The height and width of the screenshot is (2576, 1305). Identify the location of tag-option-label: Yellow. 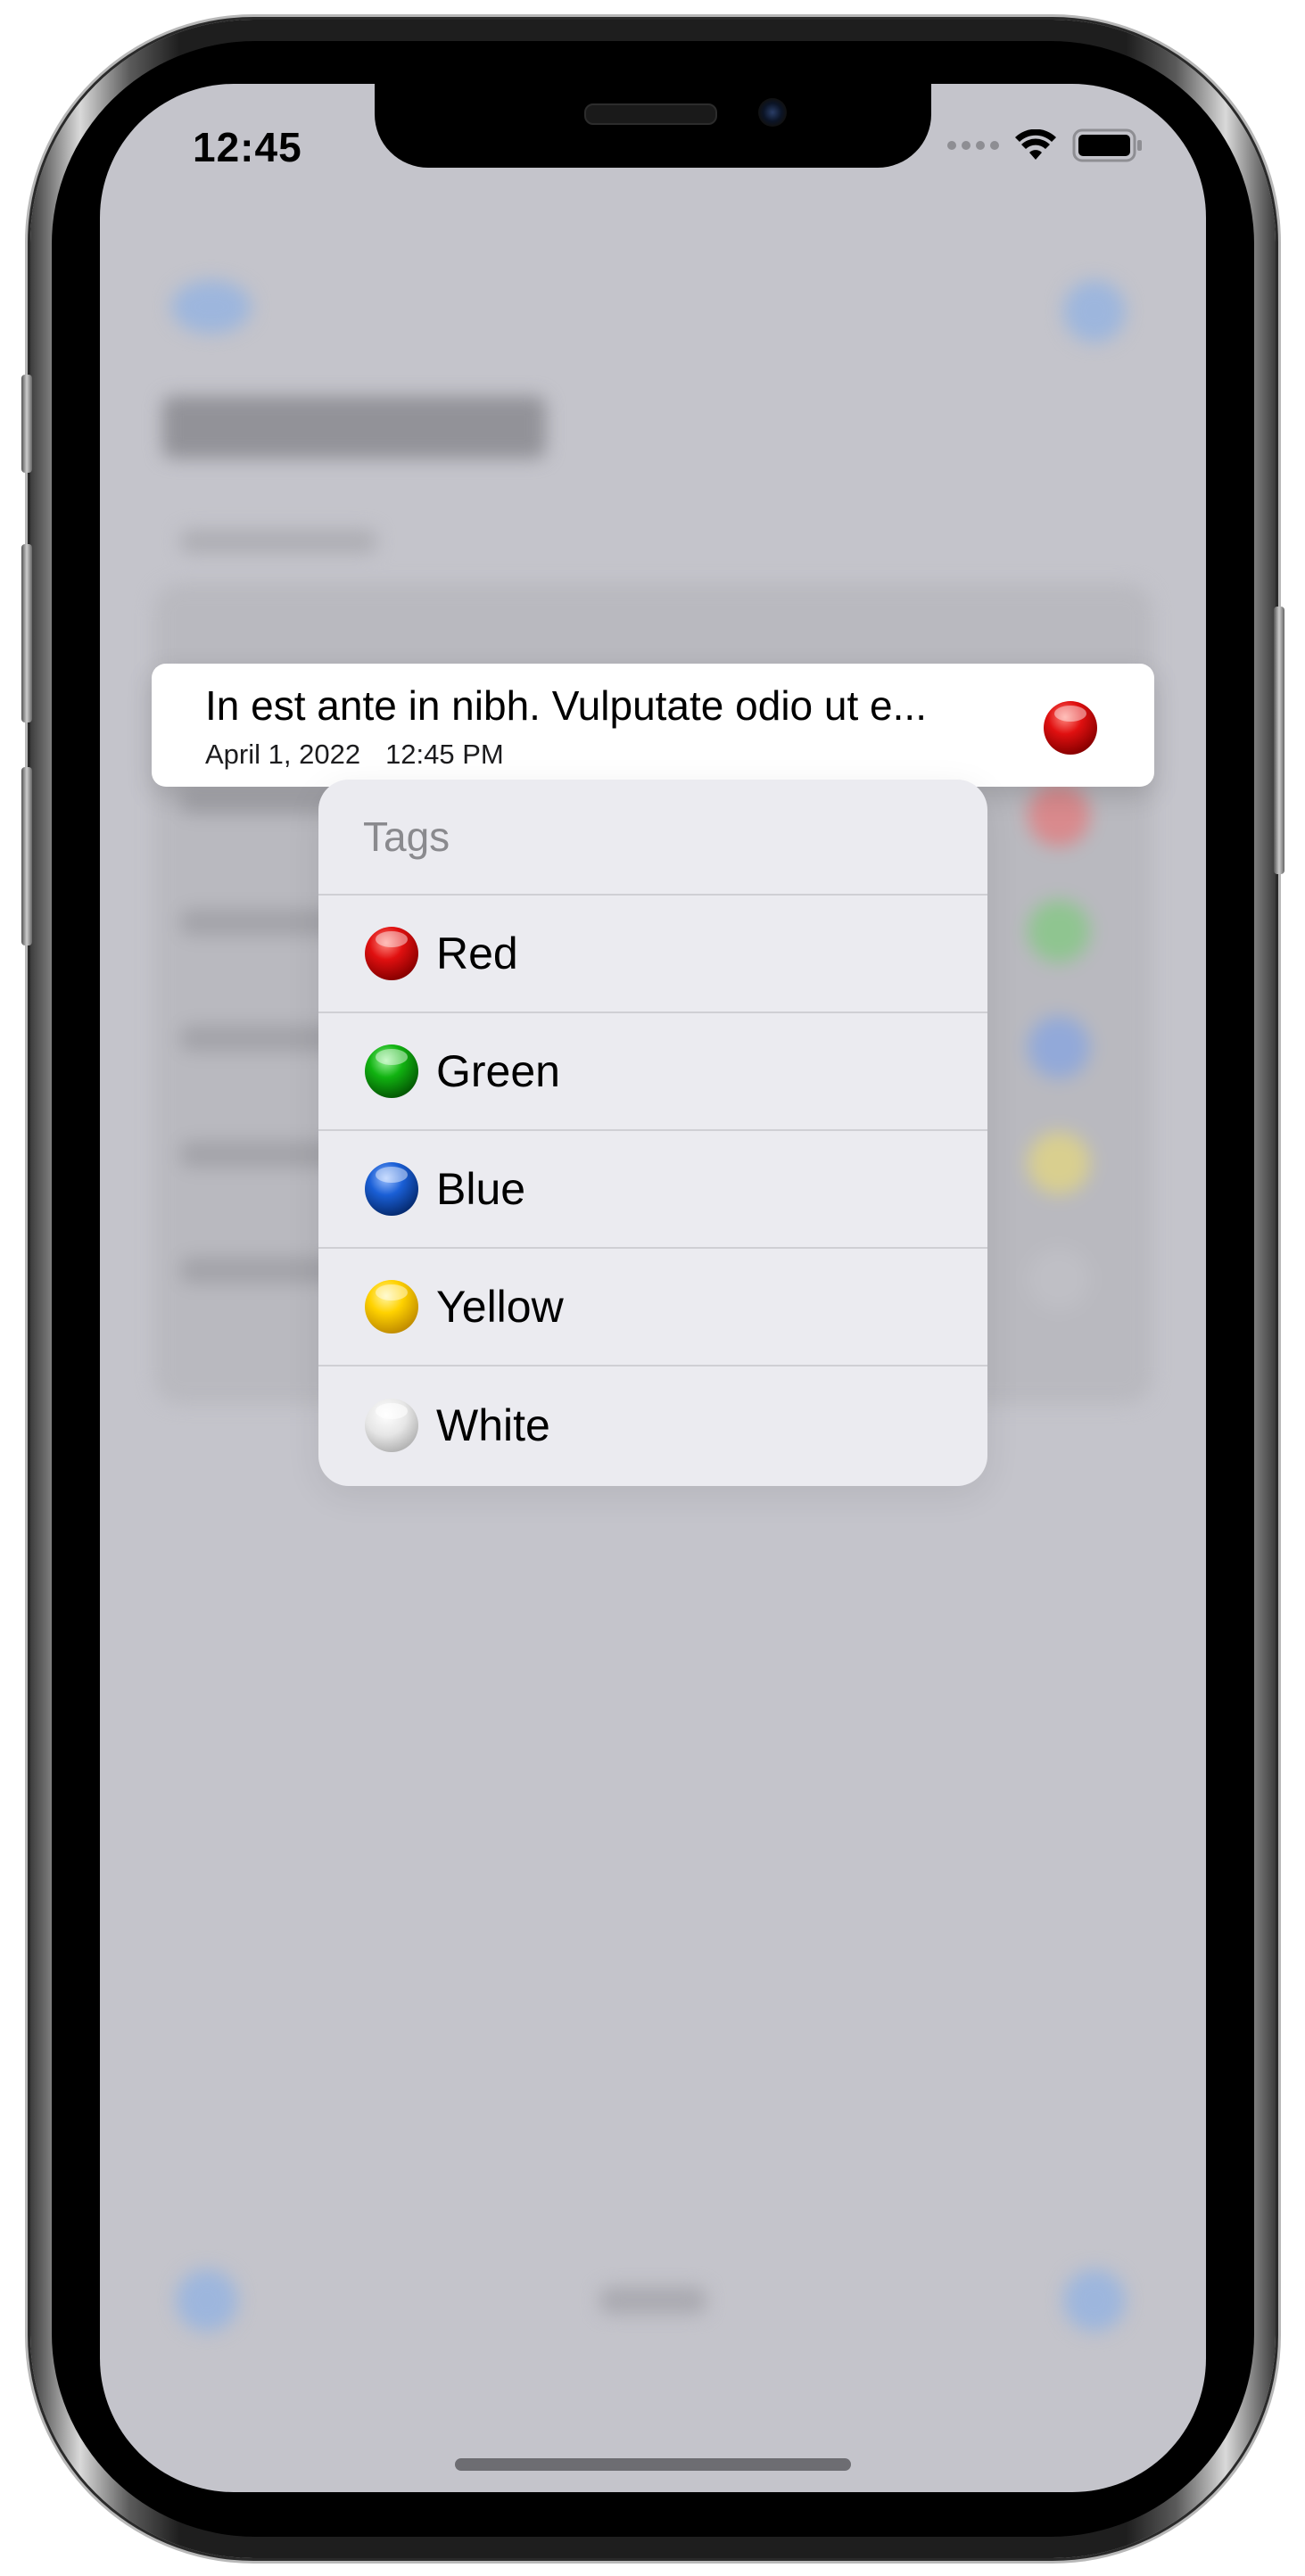
(500, 1307).